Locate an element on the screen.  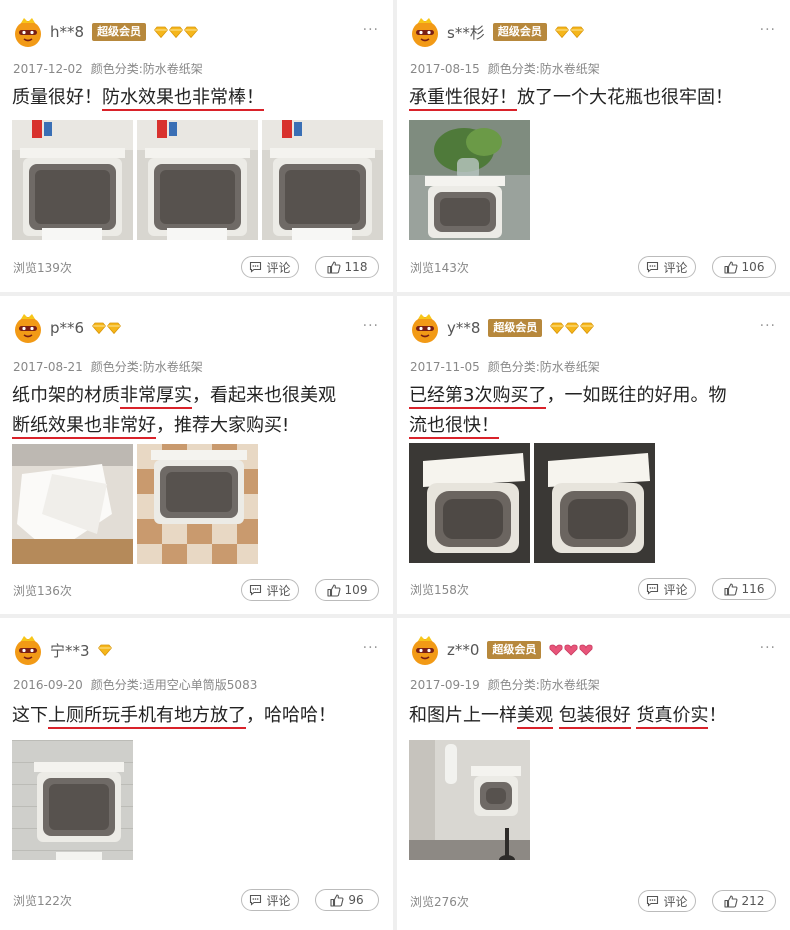
review-date: 2017-11-05 is located at coordinates (445, 367).